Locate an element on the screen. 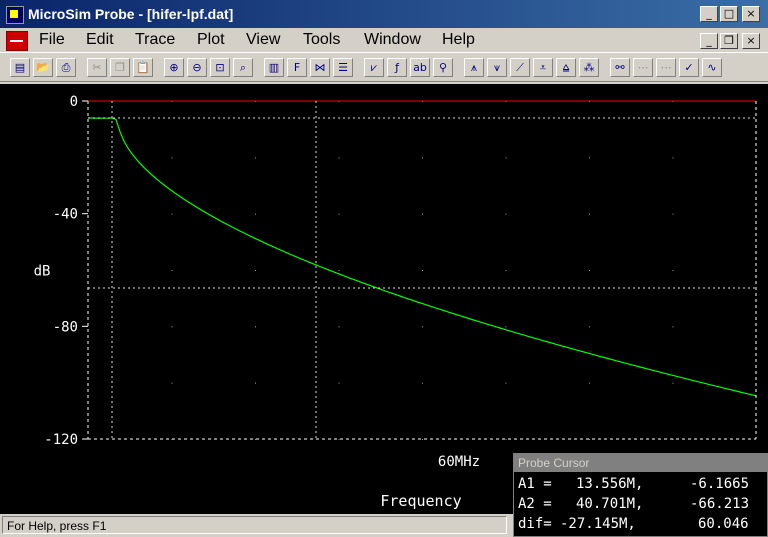 The image size is (768, 537). x-axis-title: Frequency is located at coordinates (420, 501).